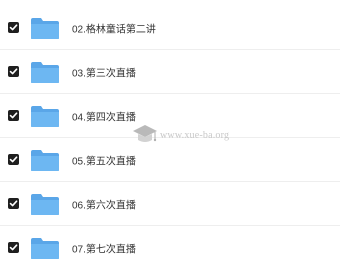  What do you see at coordinates (145, 137) in the screenshot?
I see `graduation-cap-icon` at bounding box center [145, 137].